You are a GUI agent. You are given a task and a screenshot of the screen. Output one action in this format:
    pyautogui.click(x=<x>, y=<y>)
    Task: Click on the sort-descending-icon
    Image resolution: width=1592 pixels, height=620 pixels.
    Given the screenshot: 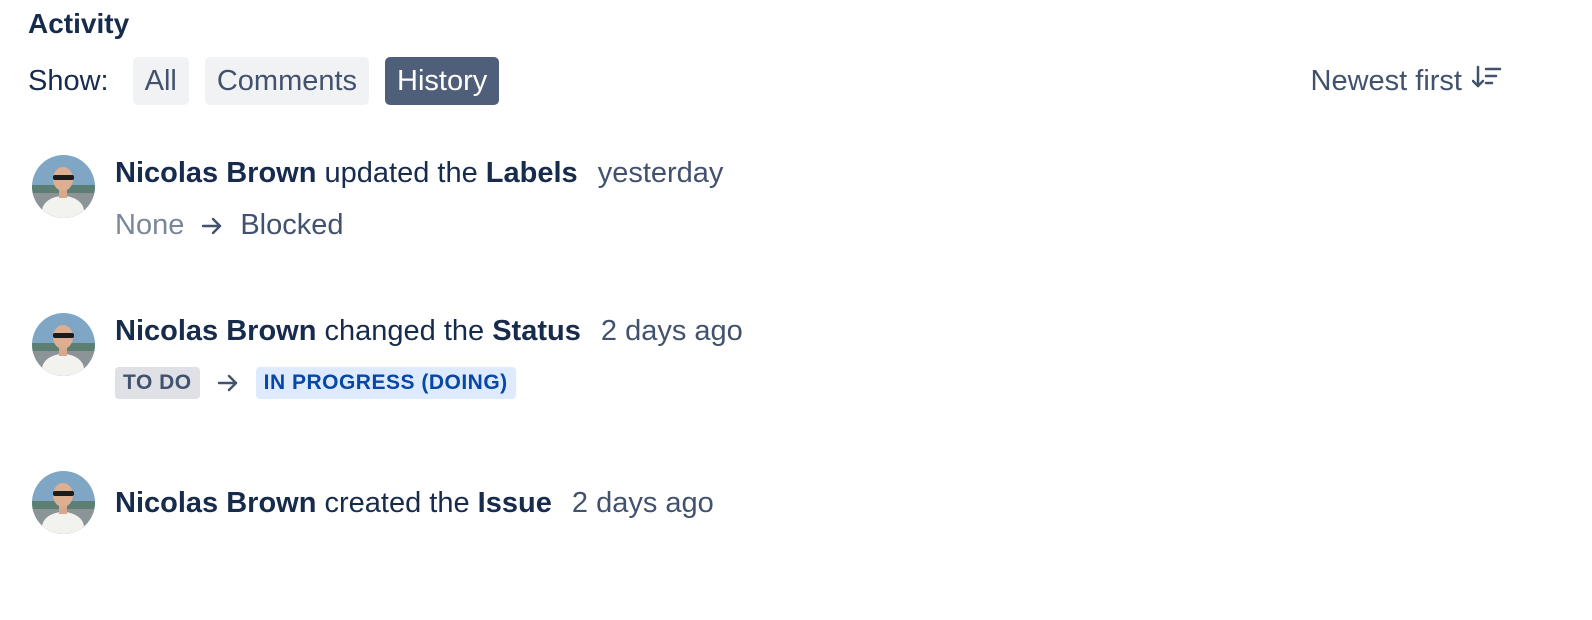 What is the action you would take?
    pyautogui.click(x=1482, y=81)
    